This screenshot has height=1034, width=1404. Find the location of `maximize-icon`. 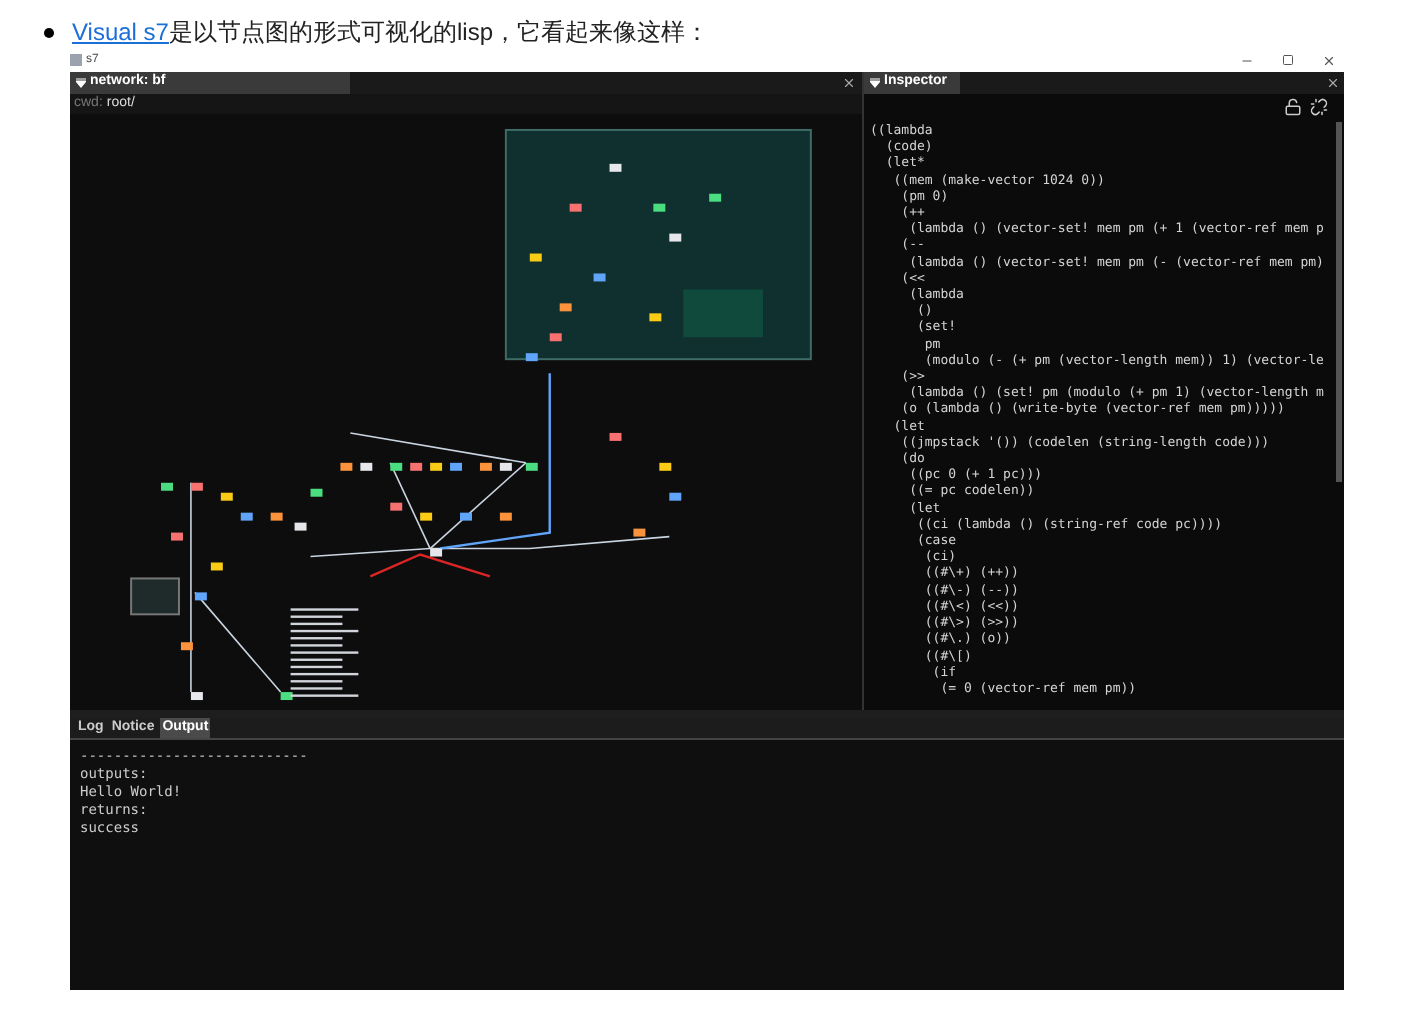

maximize-icon is located at coordinates (1288, 59).